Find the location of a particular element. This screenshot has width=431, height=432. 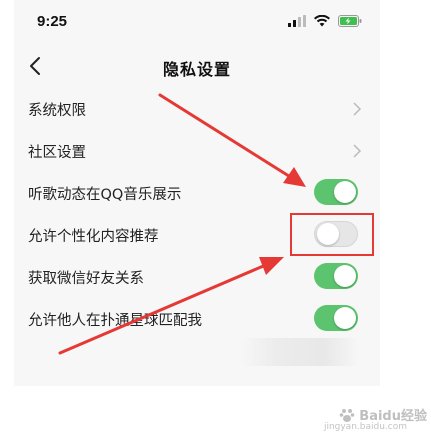

paw-logo-icon is located at coordinates (347, 415).